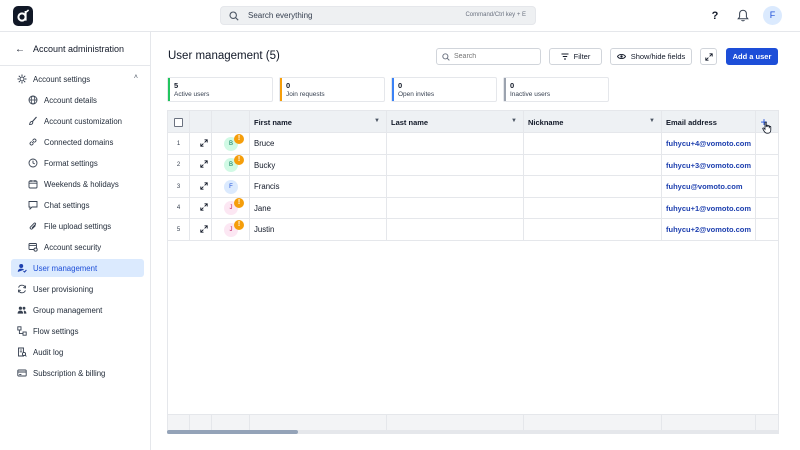 Image resolution: width=800 pixels, height=450 pixels. I want to click on row-avatar-cell: F, so click(231, 186).